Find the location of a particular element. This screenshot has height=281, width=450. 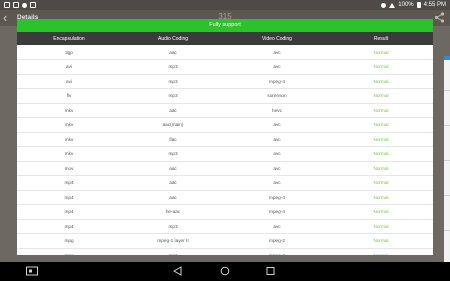

home-circle-icon is located at coordinates (225, 271).